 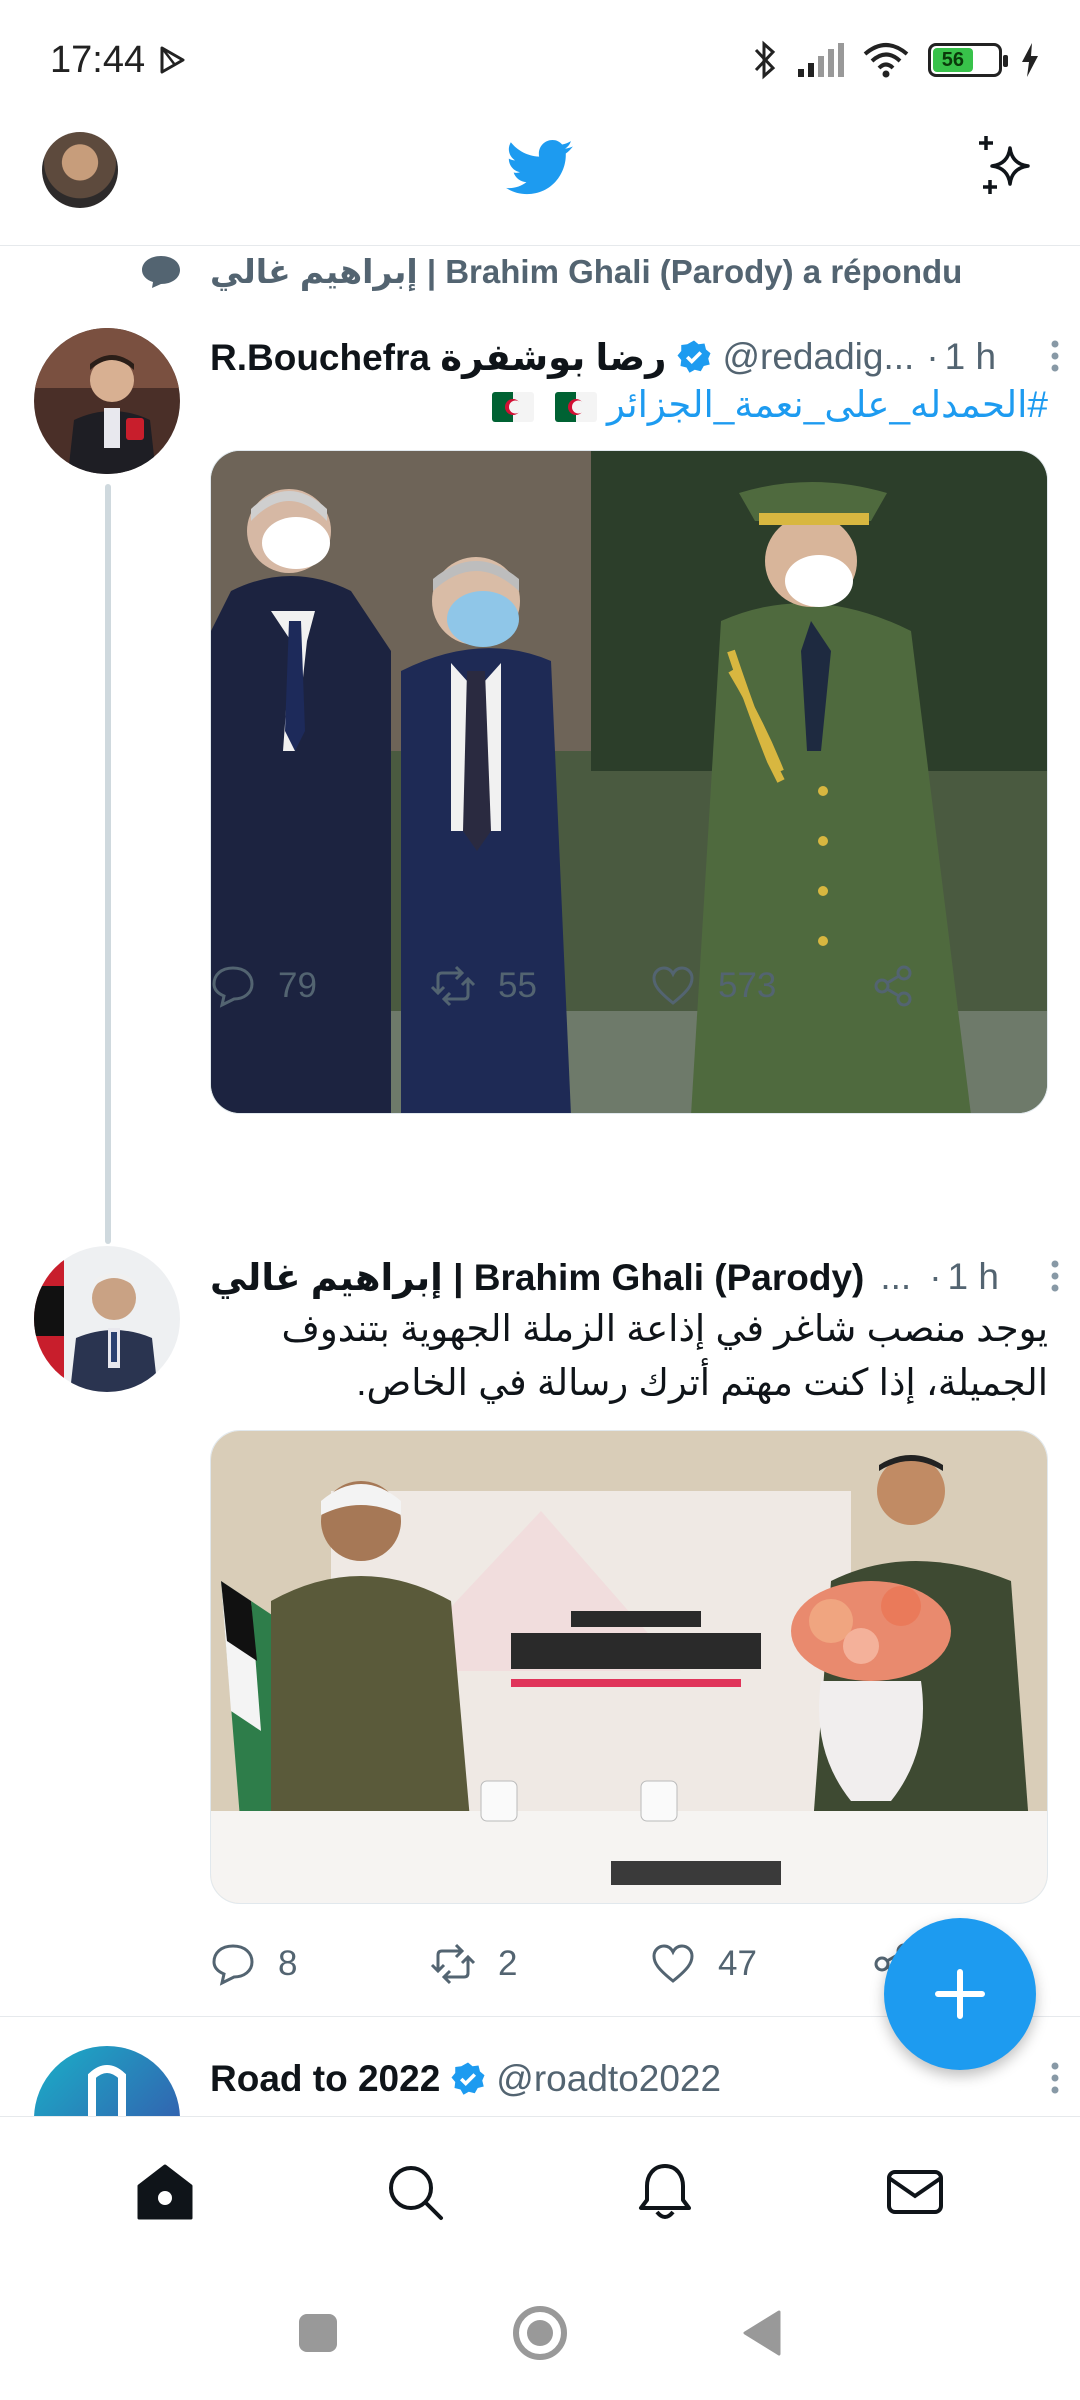 I want to click on home-nav-icon, so click(x=540, y=2333).